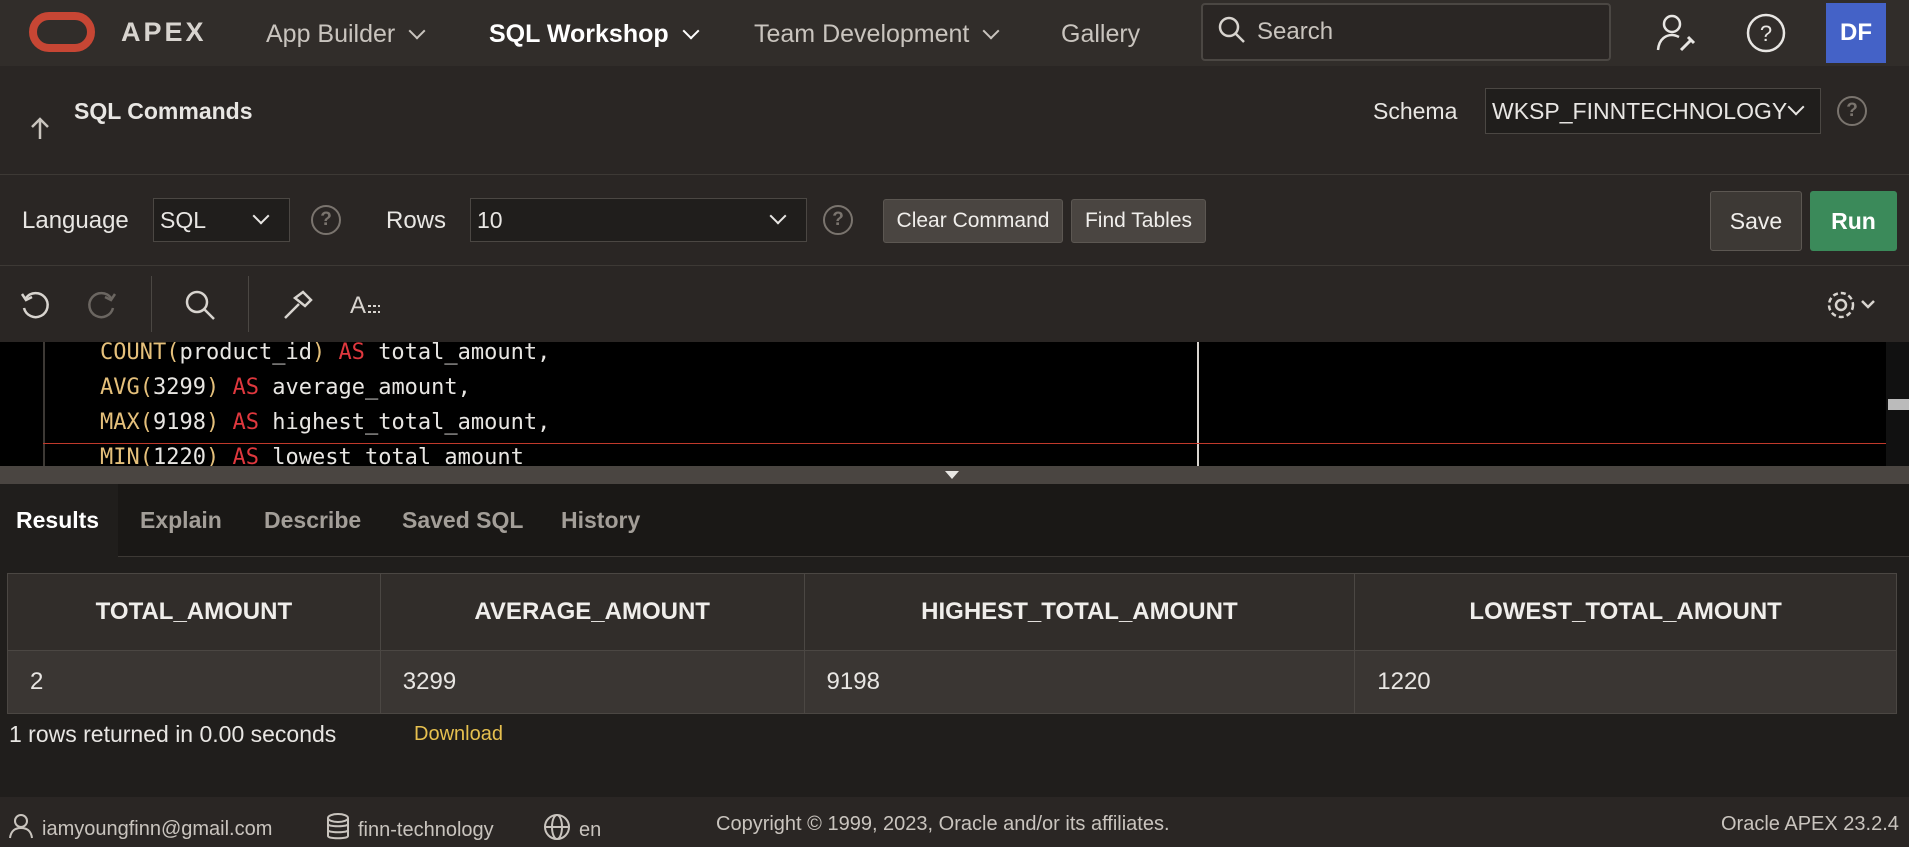 The image size is (1909, 847). Describe the element at coordinates (1676, 33) in the screenshot. I see `administration-icon` at that location.